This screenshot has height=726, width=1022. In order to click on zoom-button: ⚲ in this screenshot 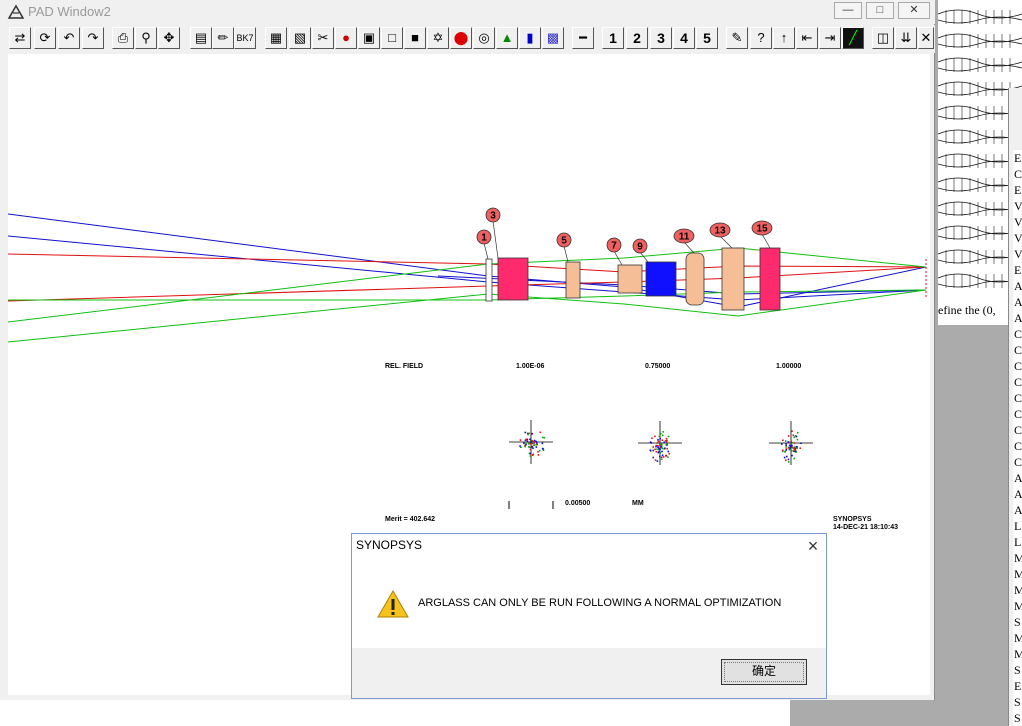, I will do `click(146, 38)`.